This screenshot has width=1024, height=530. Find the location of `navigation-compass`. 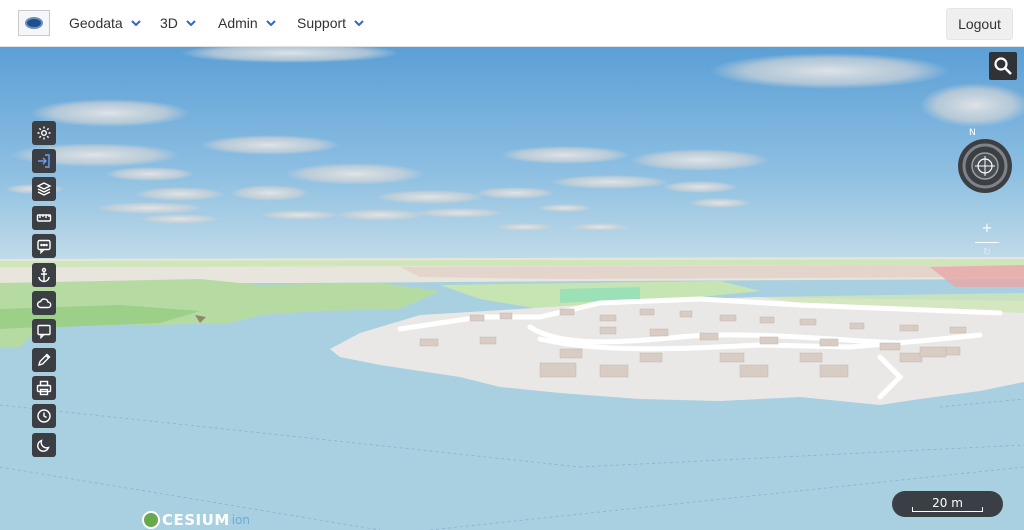

navigation-compass is located at coordinates (985, 166).